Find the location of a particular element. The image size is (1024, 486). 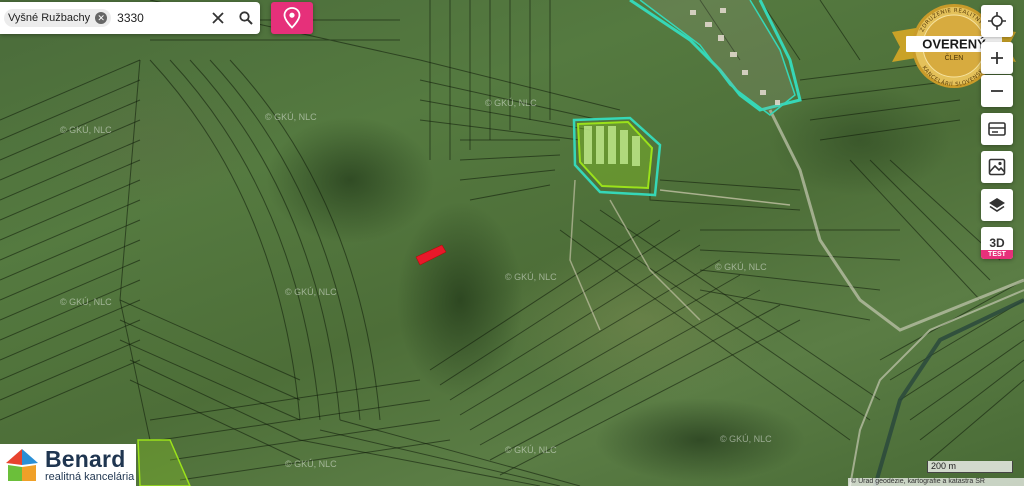

map-image-icon is located at coordinates (997, 167).